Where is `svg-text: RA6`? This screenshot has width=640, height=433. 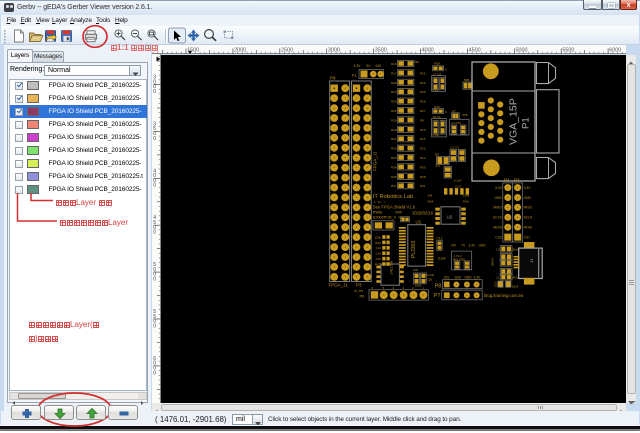
svg-text: RA6 is located at coordinates (466, 202).